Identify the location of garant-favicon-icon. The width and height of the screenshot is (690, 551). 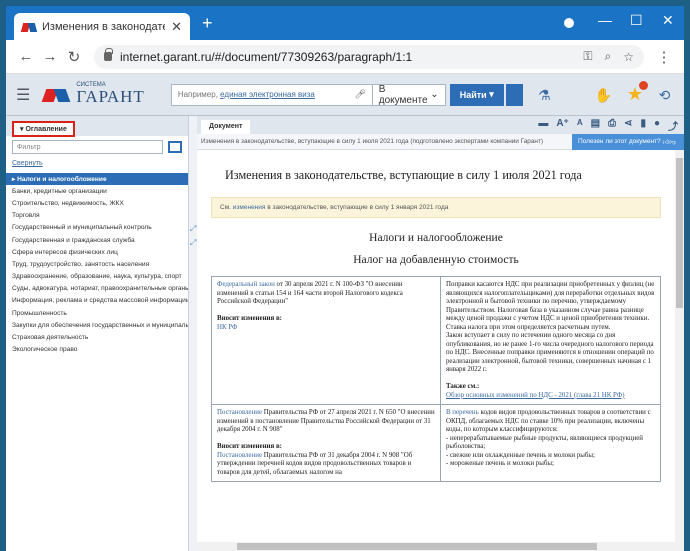
(29, 27).